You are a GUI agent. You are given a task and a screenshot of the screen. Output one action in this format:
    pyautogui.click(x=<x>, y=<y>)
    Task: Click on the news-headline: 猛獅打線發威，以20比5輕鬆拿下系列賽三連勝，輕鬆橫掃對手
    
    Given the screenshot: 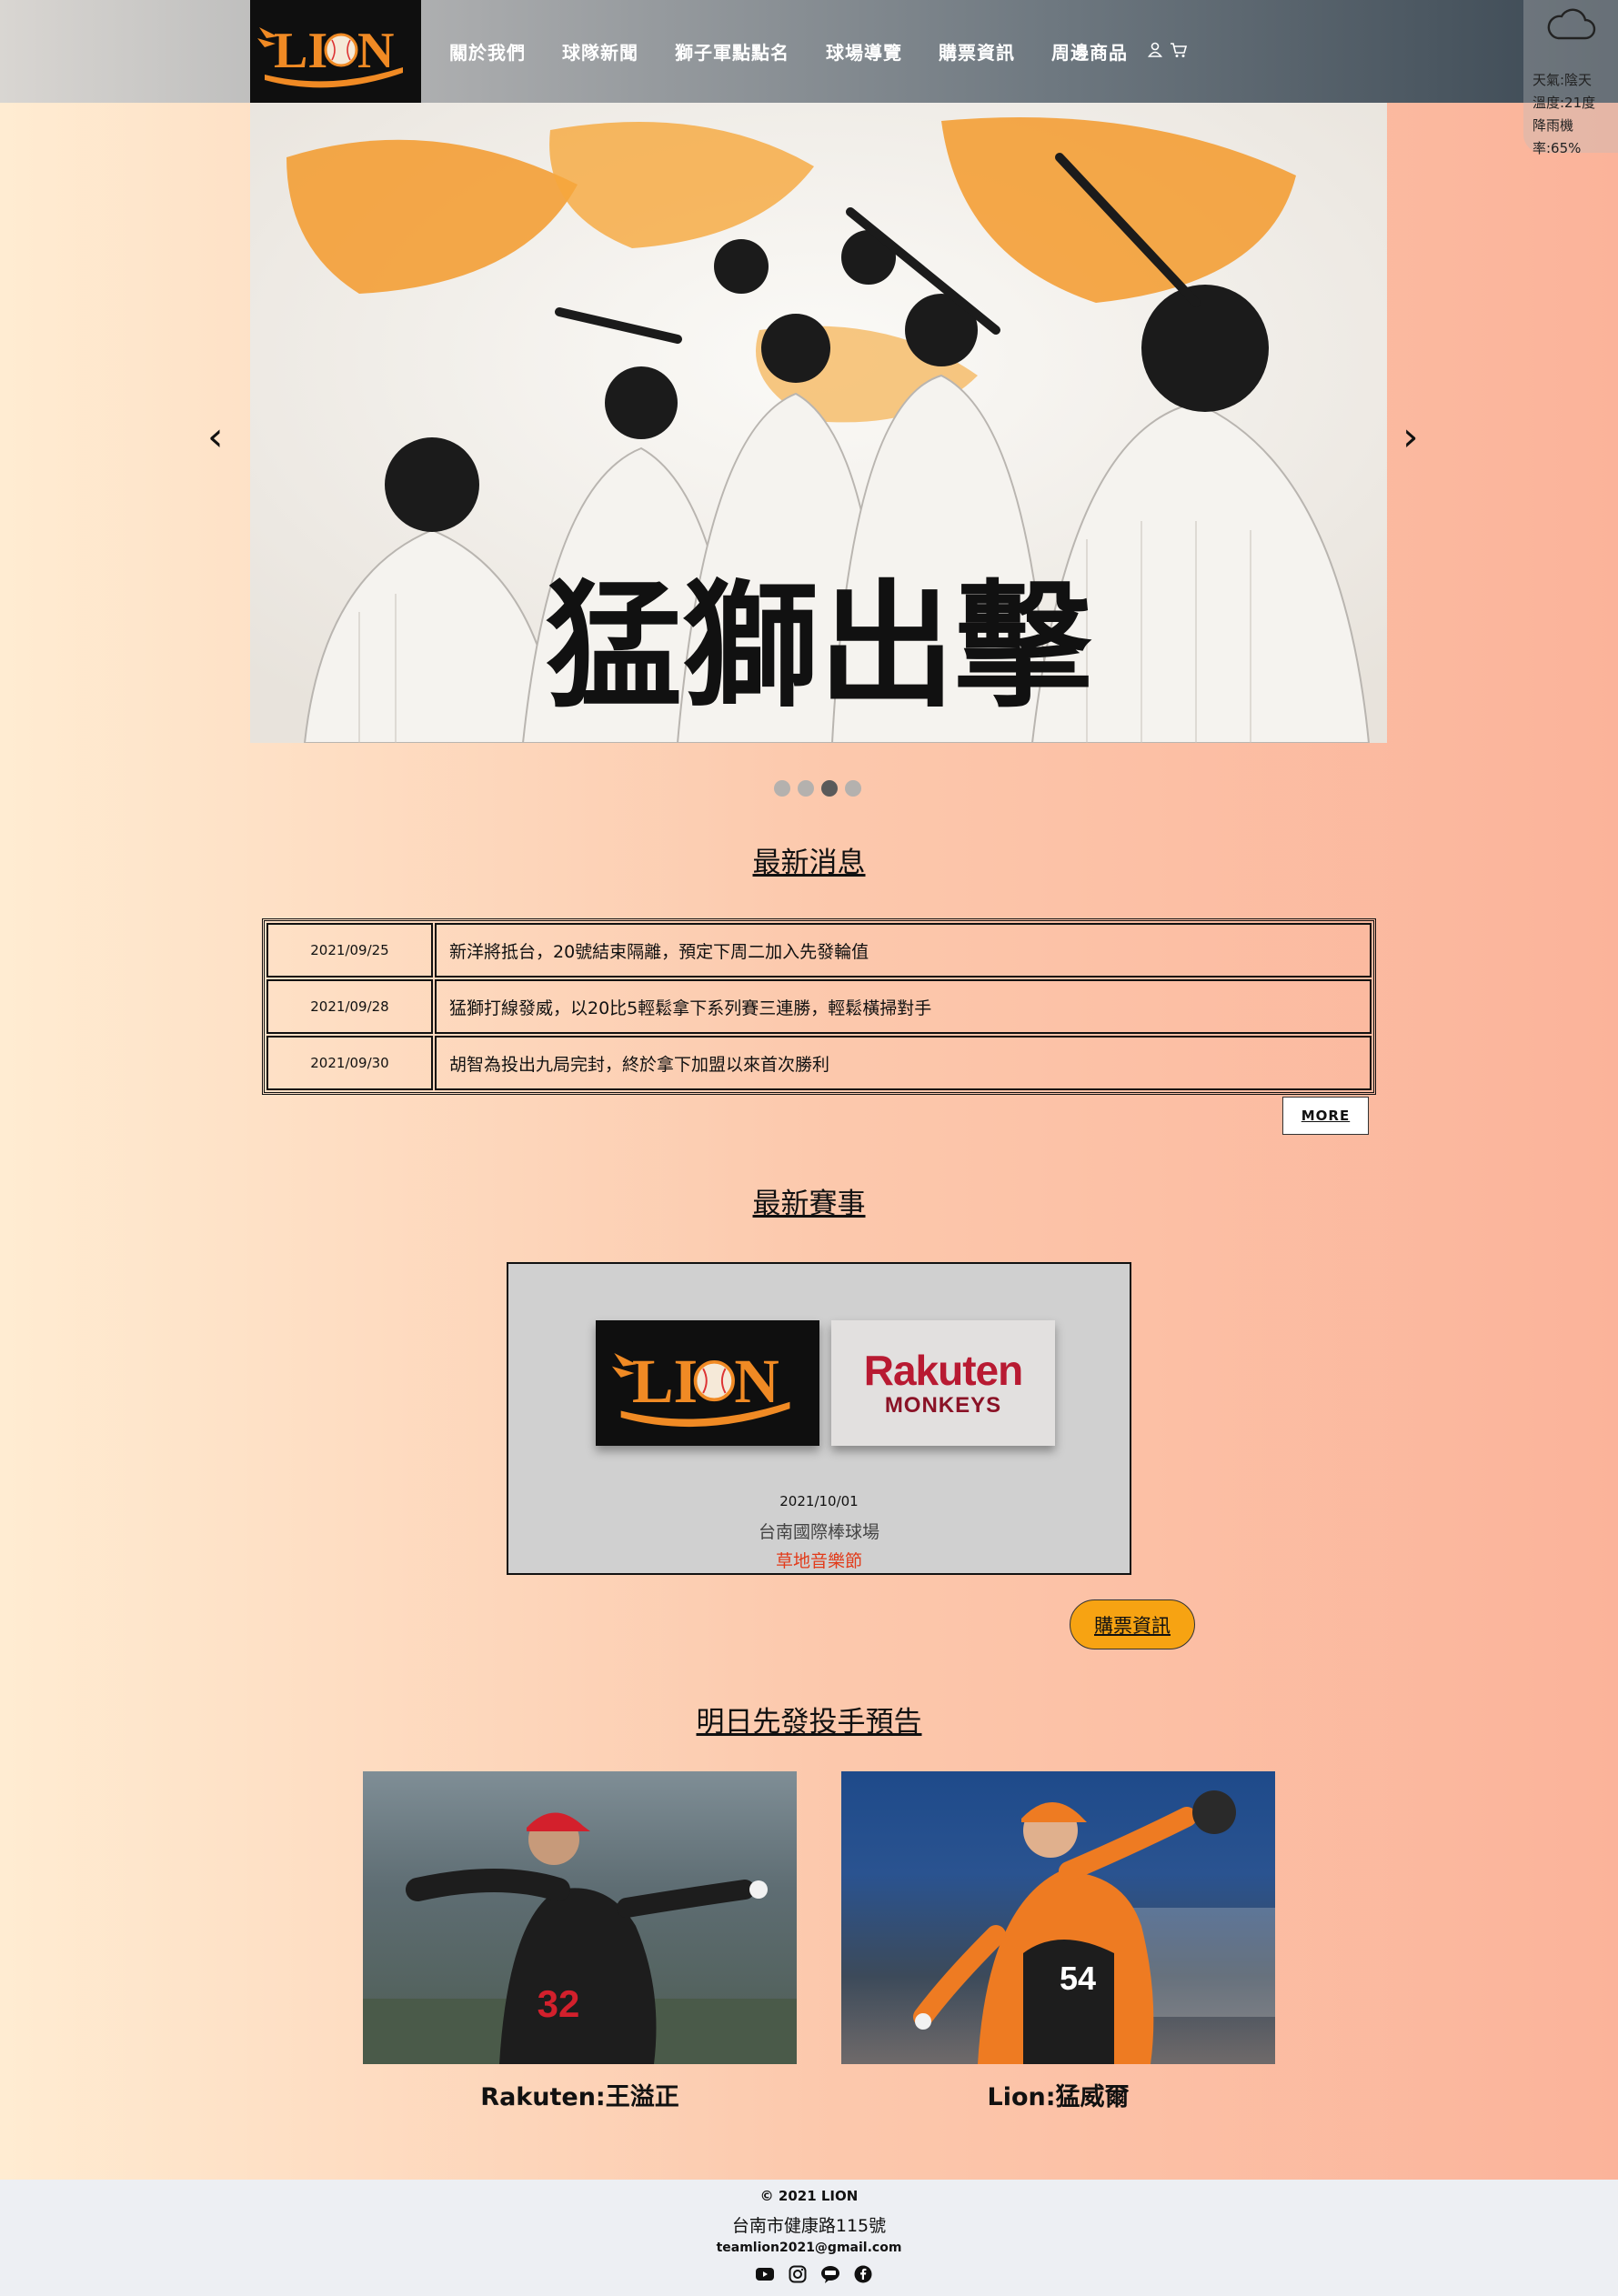 What is the action you would take?
    pyautogui.click(x=903, y=1006)
    